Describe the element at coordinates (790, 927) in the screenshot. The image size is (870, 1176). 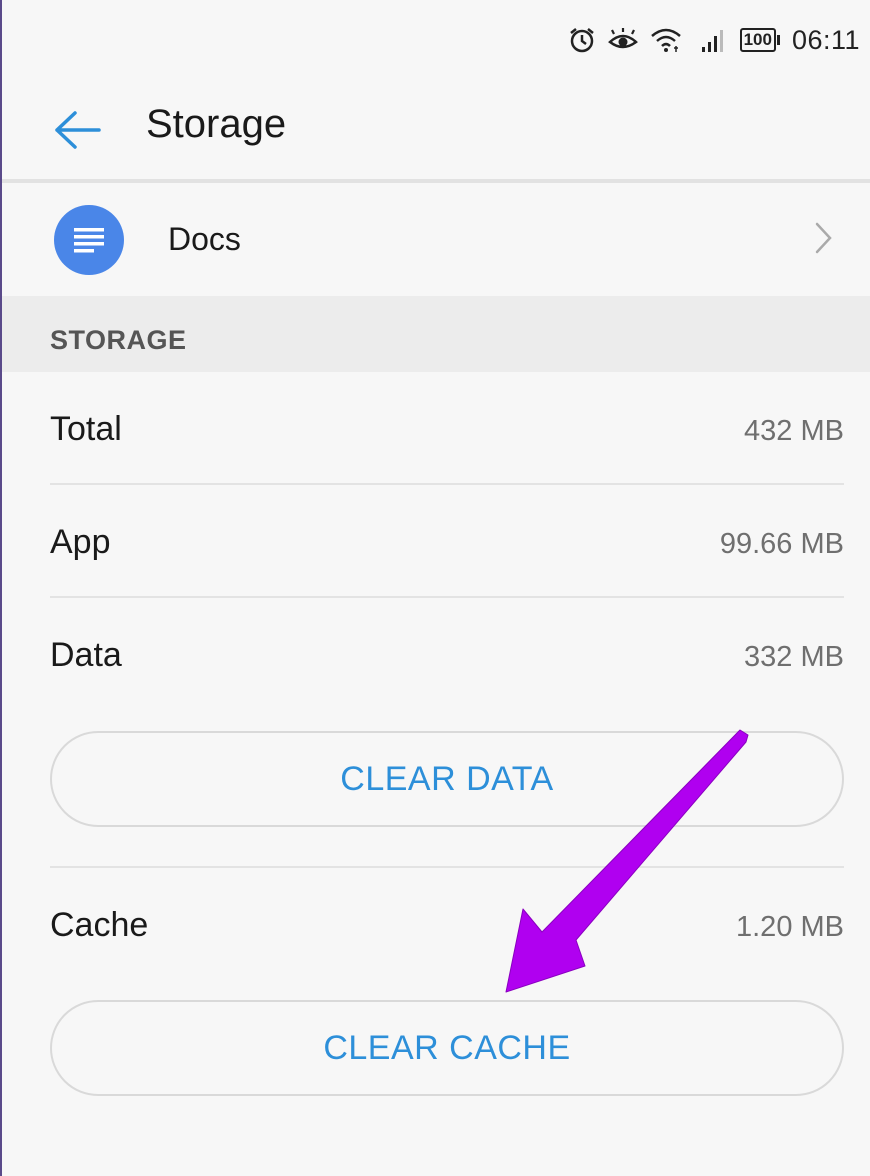
I see `cache-value: 1.20 MB` at that location.